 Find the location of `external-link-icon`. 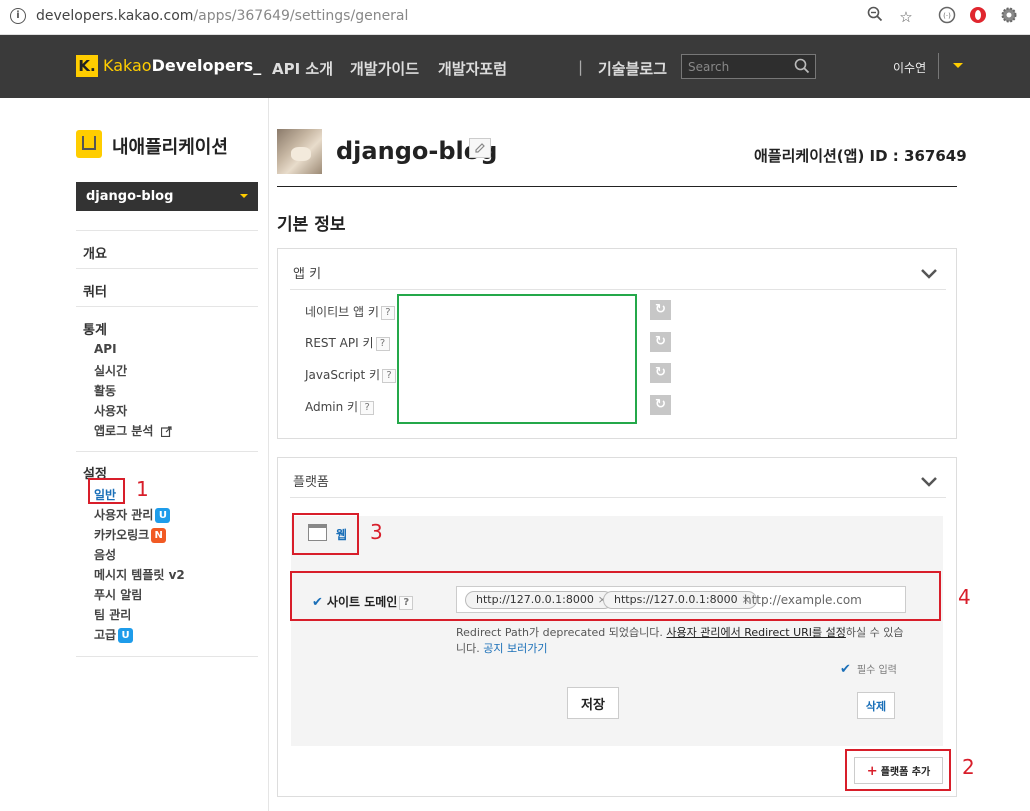

external-link-icon is located at coordinates (166, 432).